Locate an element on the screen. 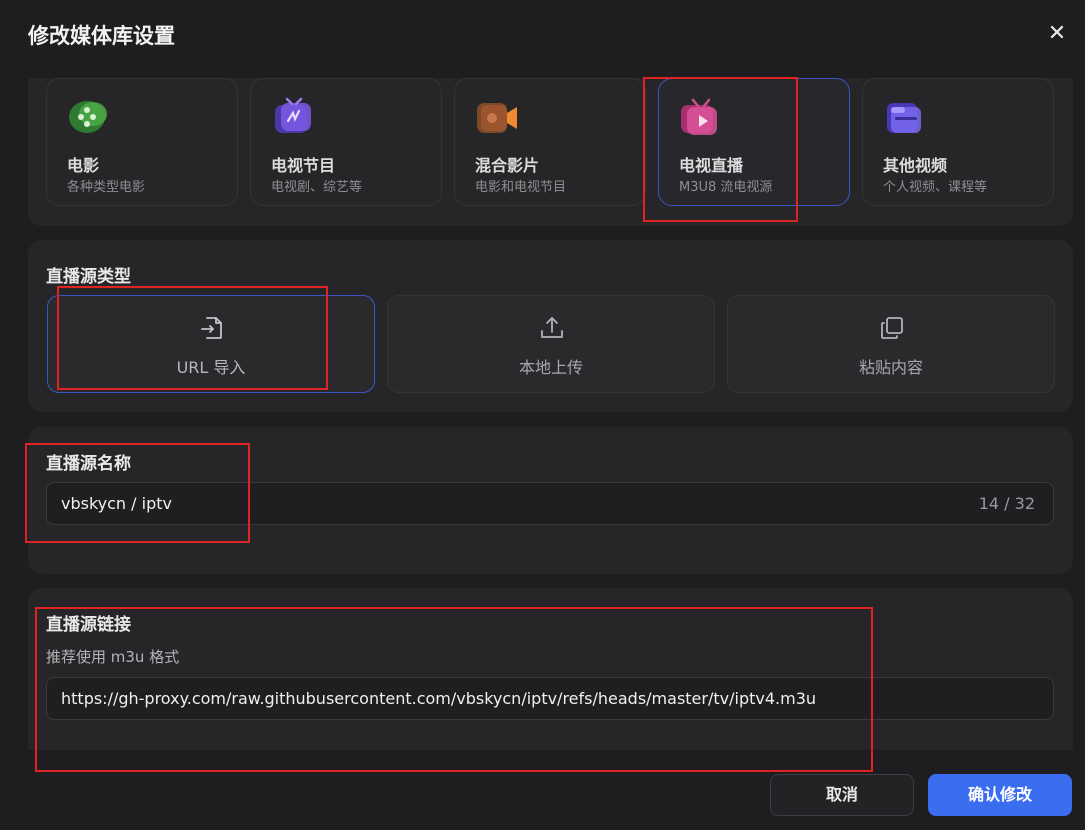 This screenshot has height=830, width=1085. media-type-mixed: 混合影片 电影和电视节目 is located at coordinates (550, 142).